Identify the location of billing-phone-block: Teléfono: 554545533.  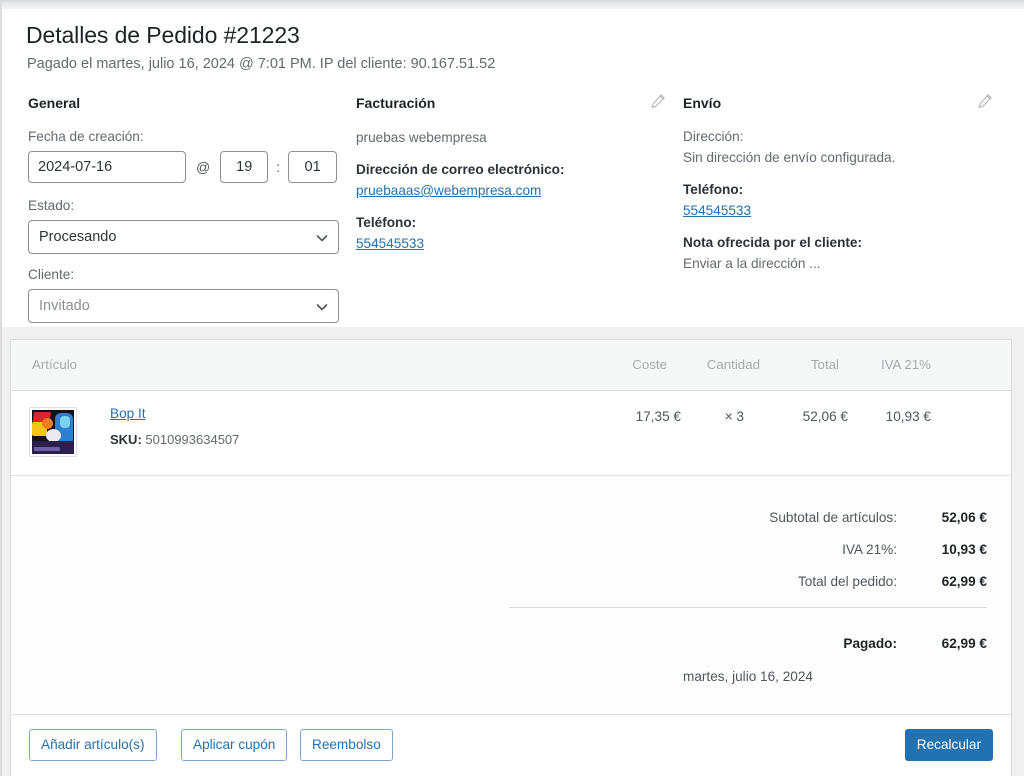
(511, 233).